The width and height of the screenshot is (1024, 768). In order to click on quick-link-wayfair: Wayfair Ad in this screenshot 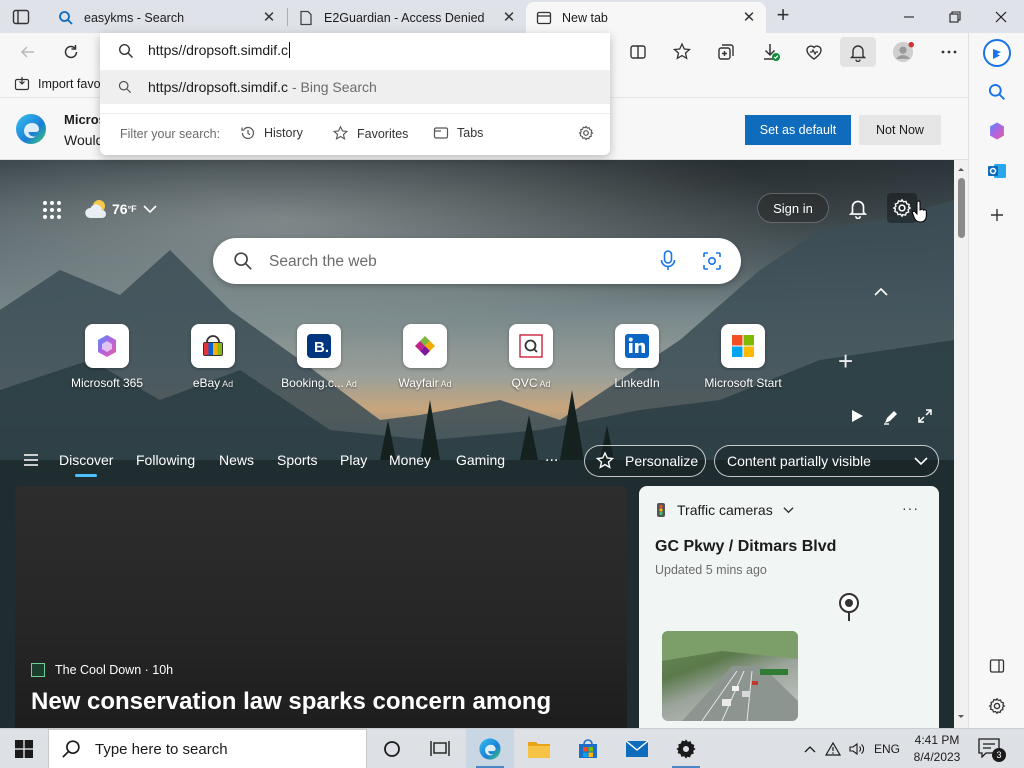, I will do `click(425, 357)`.